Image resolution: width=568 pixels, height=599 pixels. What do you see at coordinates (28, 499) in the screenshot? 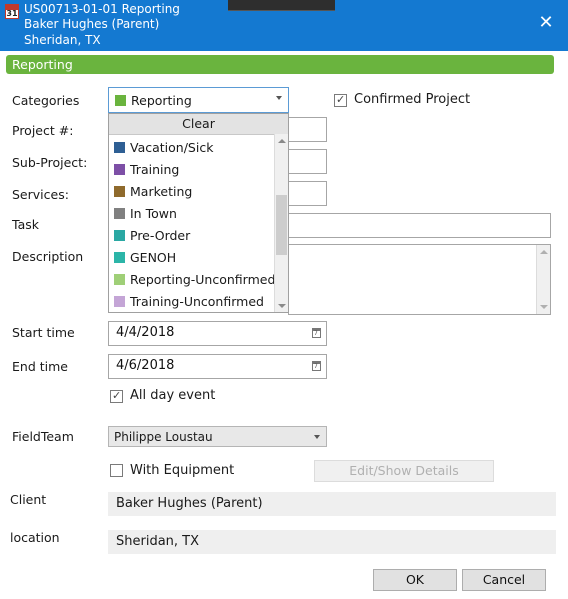
I see `client-label: Client` at bounding box center [28, 499].